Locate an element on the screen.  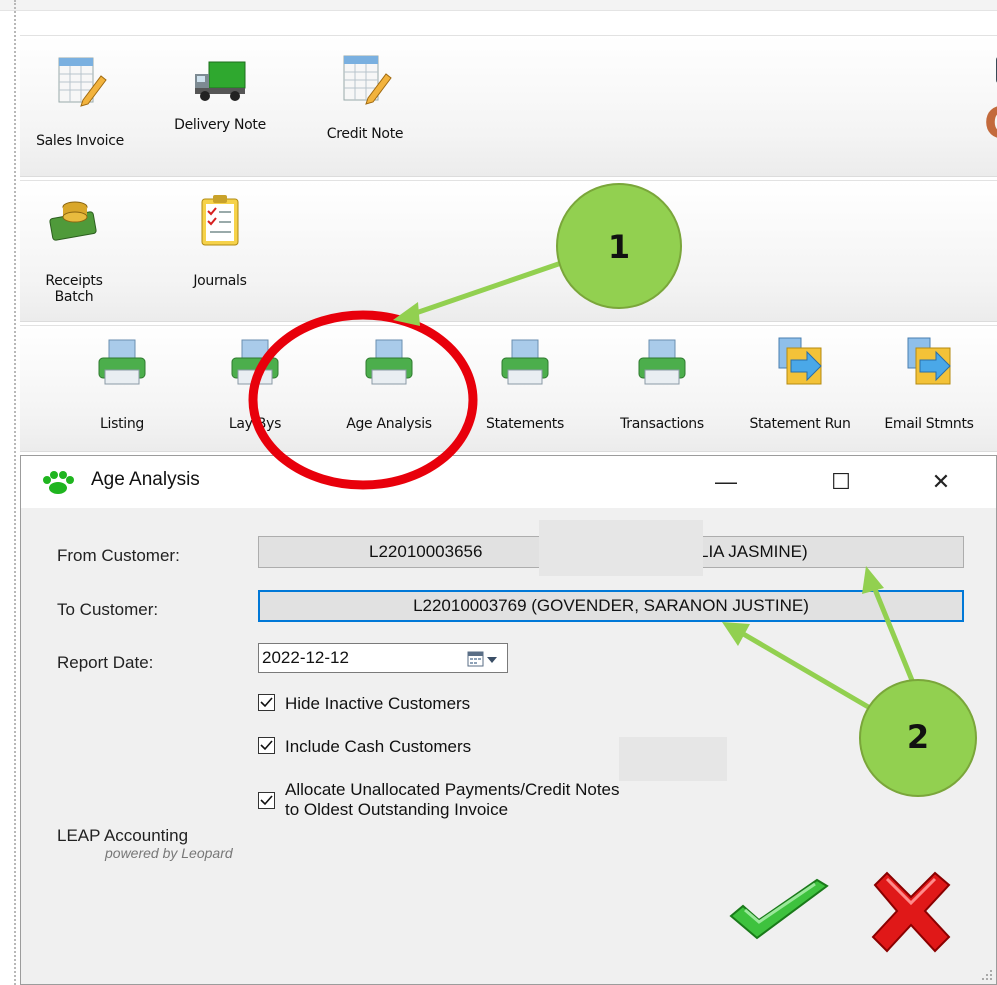
age-analysis-button: Age Analysis is located at coordinates (389, 380).